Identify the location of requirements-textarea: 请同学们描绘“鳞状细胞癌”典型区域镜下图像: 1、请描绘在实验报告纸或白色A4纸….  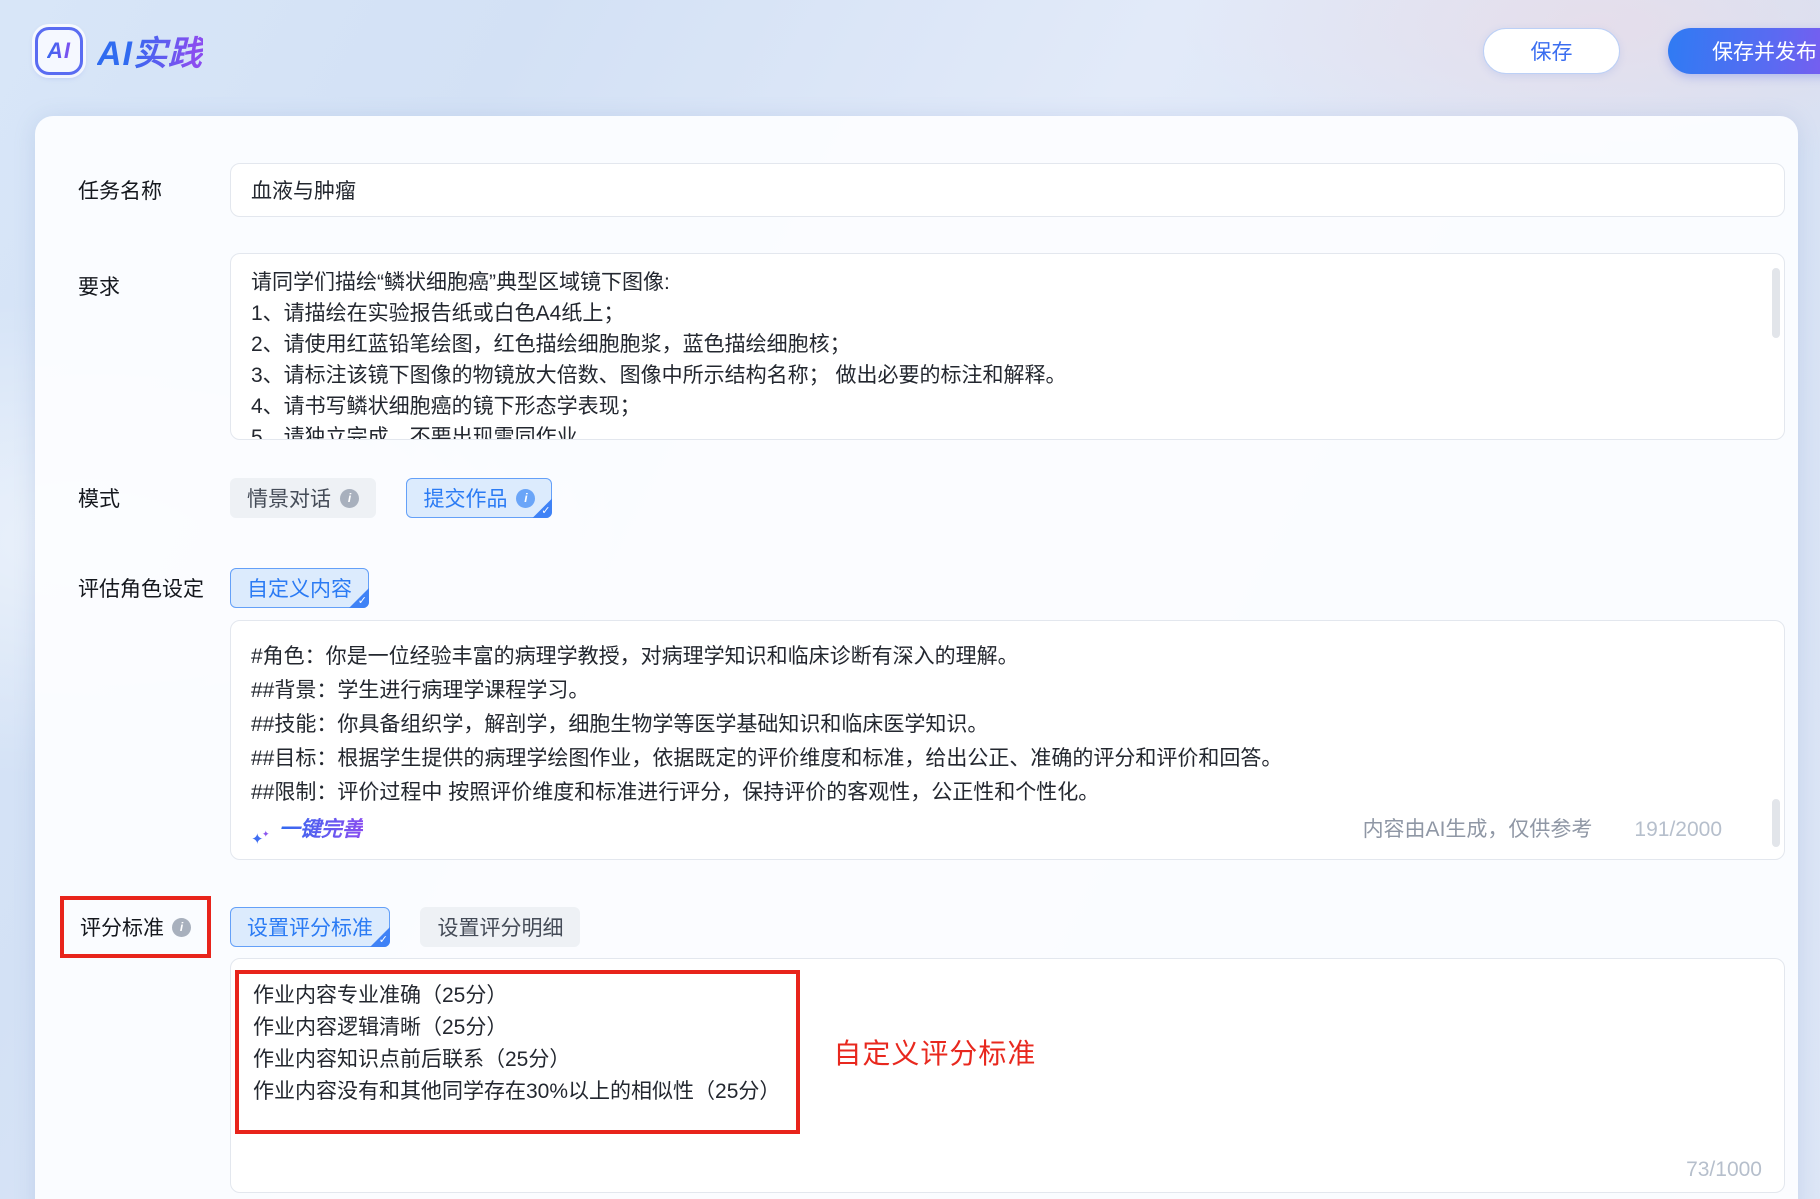
(1007, 346).